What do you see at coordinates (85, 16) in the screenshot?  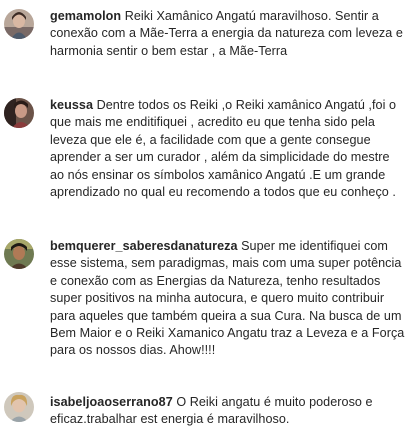 I see `comment-username: gemamolon` at bounding box center [85, 16].